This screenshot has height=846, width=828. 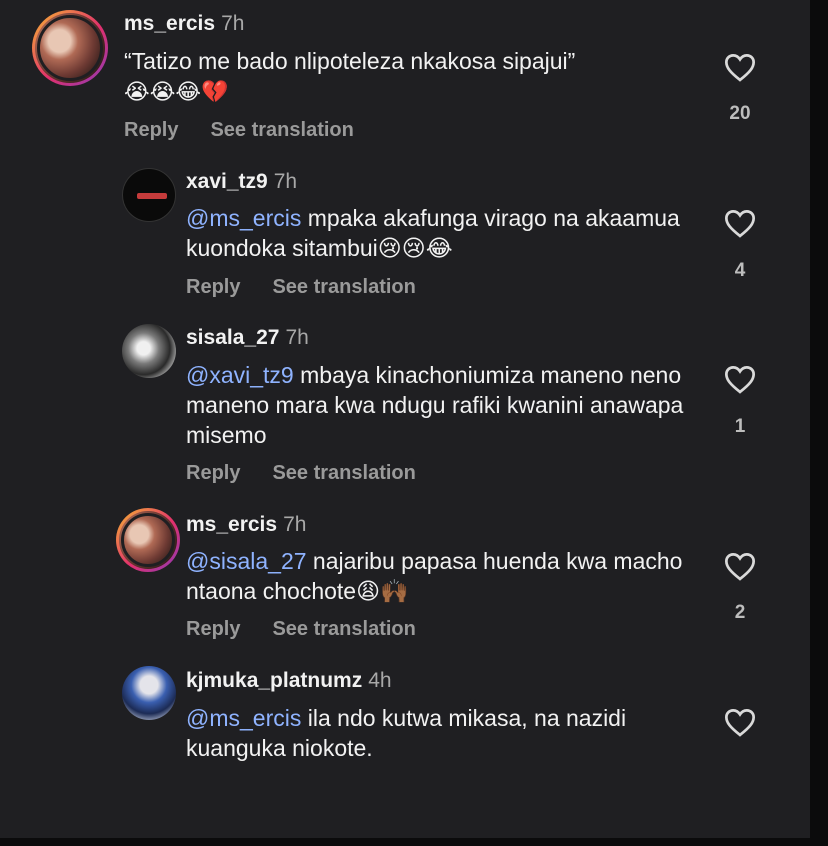 What do you see at coordinates (740, 426) in the screenshot?
I see `like-count: 1` at bounding box center [740, 426].